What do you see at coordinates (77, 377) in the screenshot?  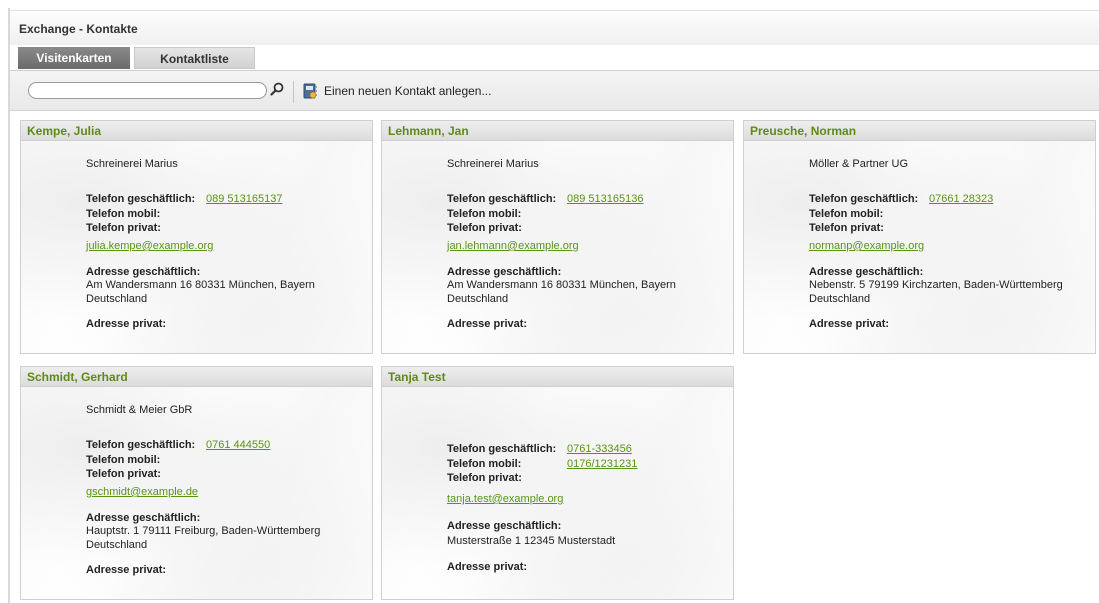 I see `contact-name-link: Schmidt, Gerhard` at bounding box center [77, 377].